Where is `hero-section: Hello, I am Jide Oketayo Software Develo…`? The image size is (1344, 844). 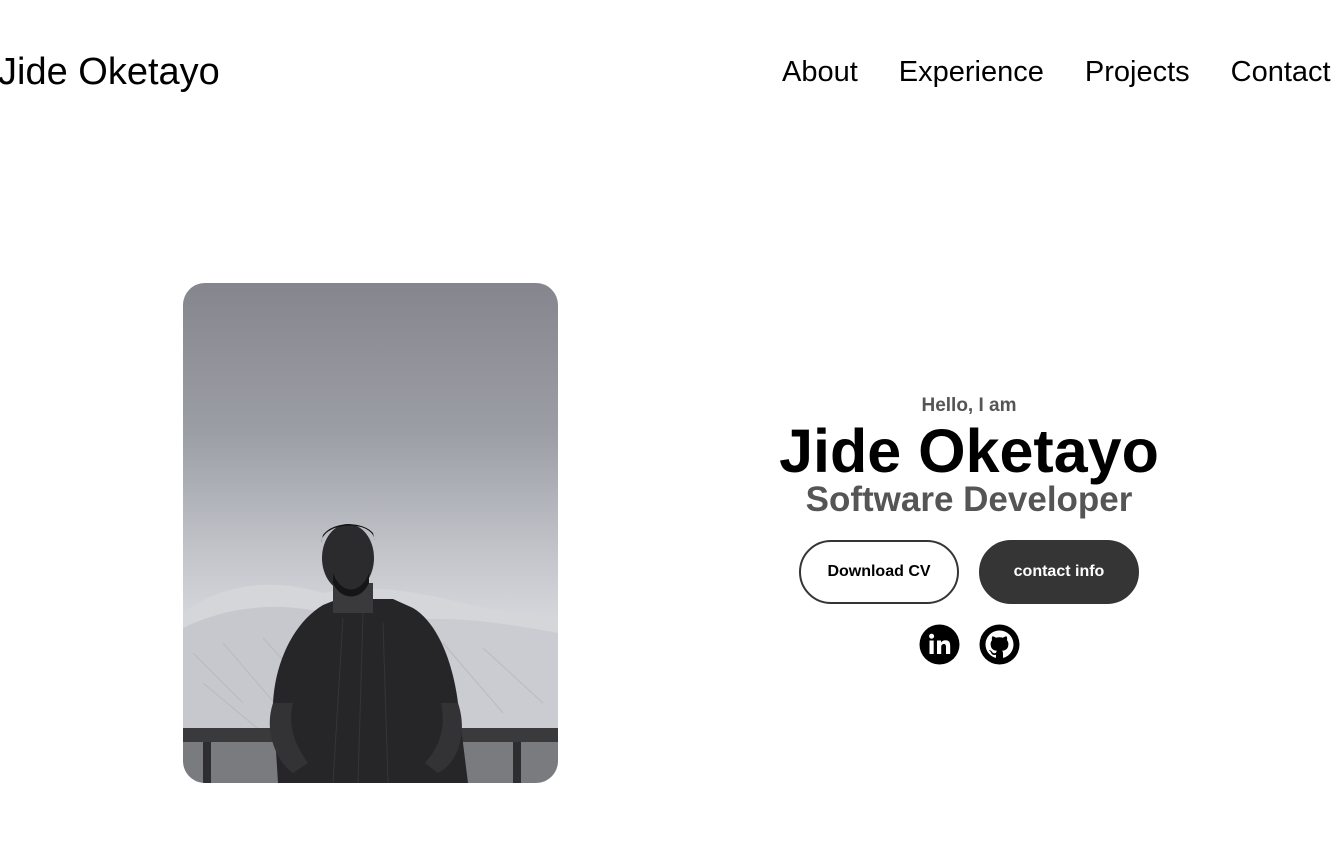 hero-section: Hello, I am Jide Oketayo Software Develo… is located at coordinates (969, 529).